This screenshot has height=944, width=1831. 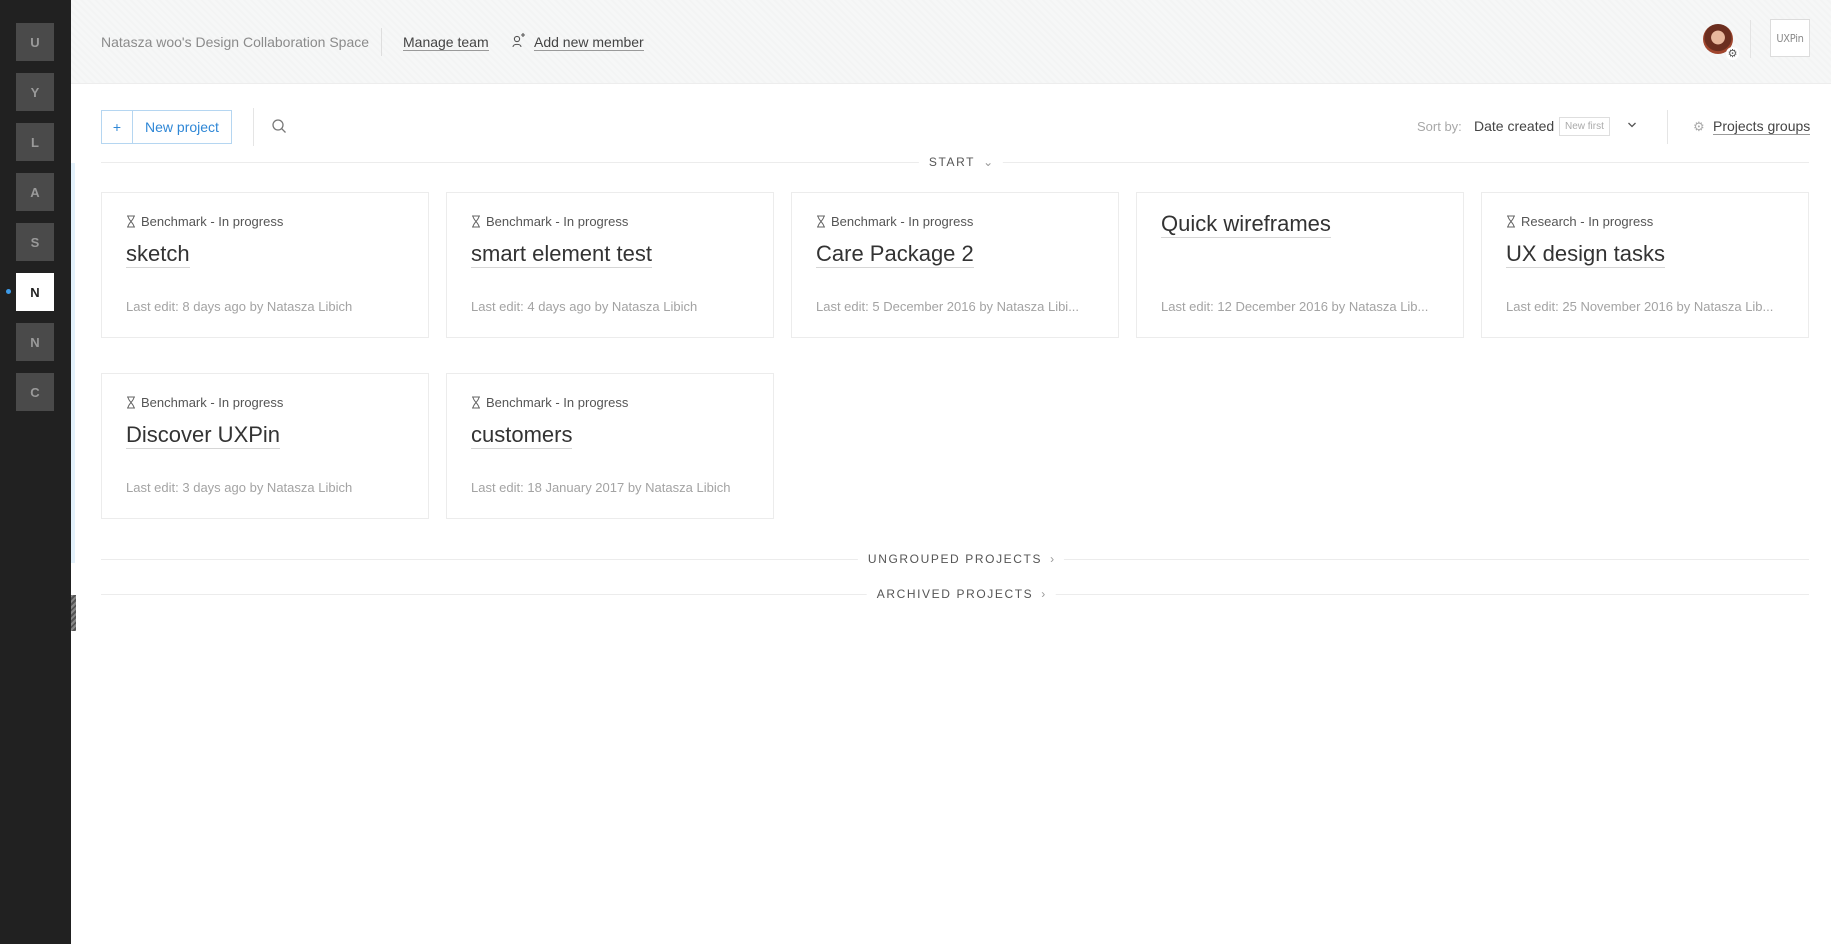 What do you see at coordinates (446, 42) in the screenshot?
I see `manage-team-link: Manage team` at bounding box center [446, 42].